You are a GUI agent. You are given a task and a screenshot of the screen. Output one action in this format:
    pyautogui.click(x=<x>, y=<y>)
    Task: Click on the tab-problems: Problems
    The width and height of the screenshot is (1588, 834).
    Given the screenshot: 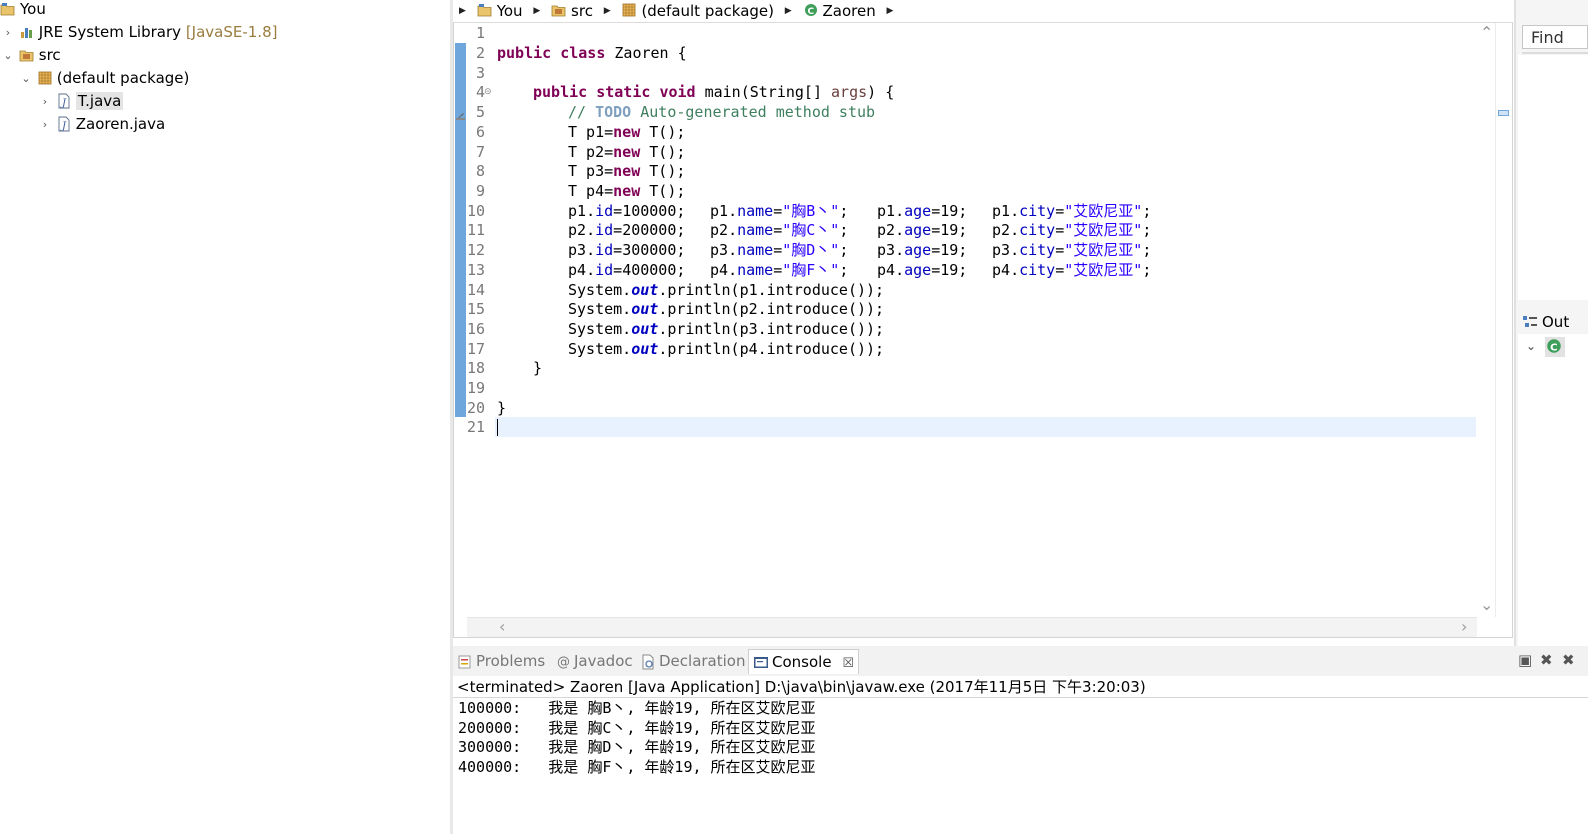 What is the action you would take?
    pyautogui.click(x=501, y=661)
    